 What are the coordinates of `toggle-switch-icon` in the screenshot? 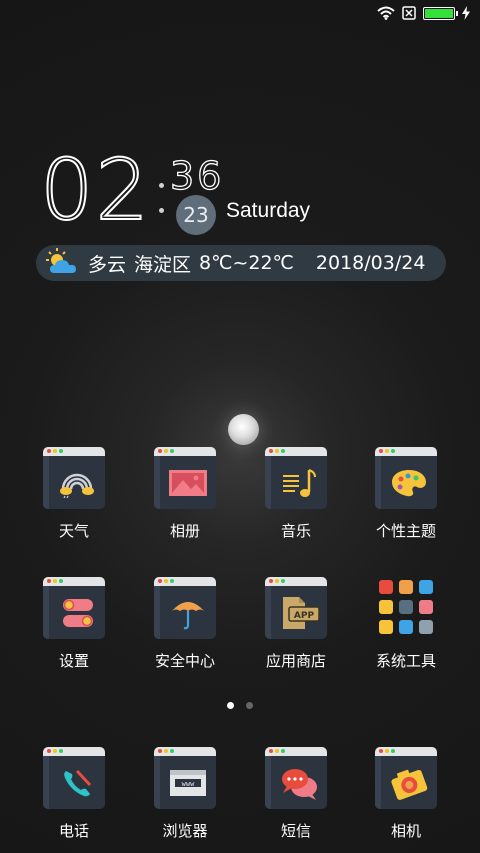 It's located at (74, 608).